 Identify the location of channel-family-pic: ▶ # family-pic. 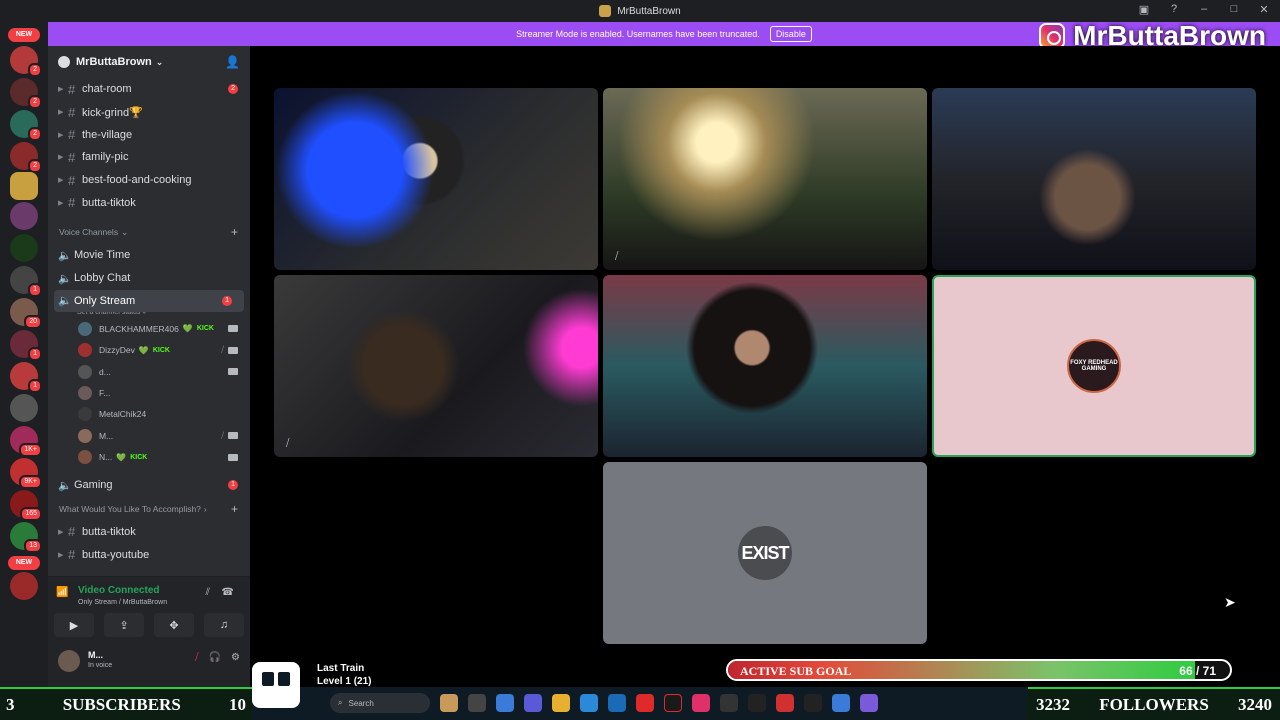
(149, 157).